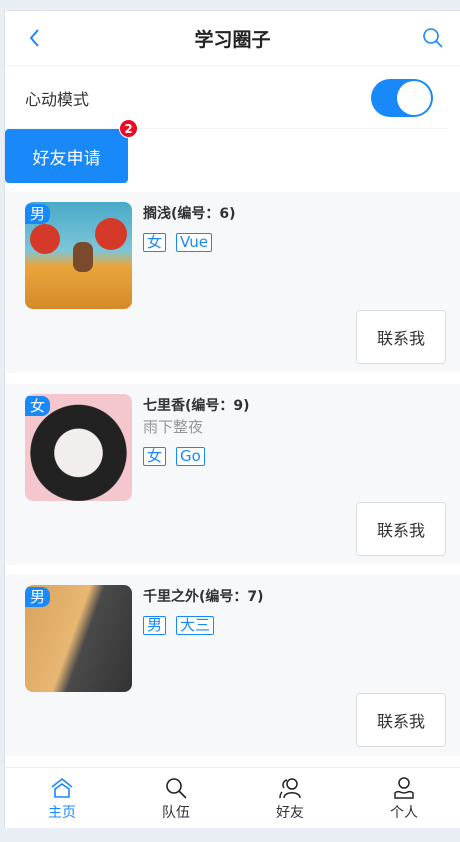 This screenshot has height=842, width=460. I want to click on nav-bar: 学习圈子, so click(232, 39).